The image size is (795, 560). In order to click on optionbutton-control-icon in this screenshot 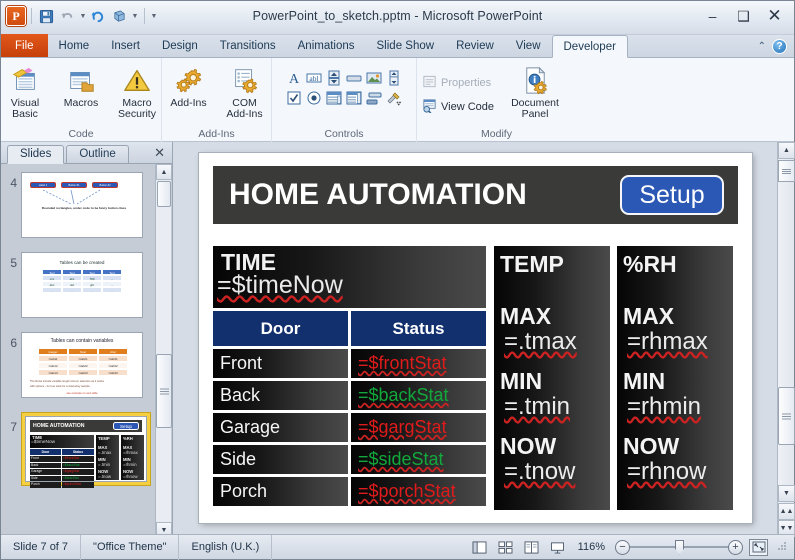, I will do `click(314, 97)`.